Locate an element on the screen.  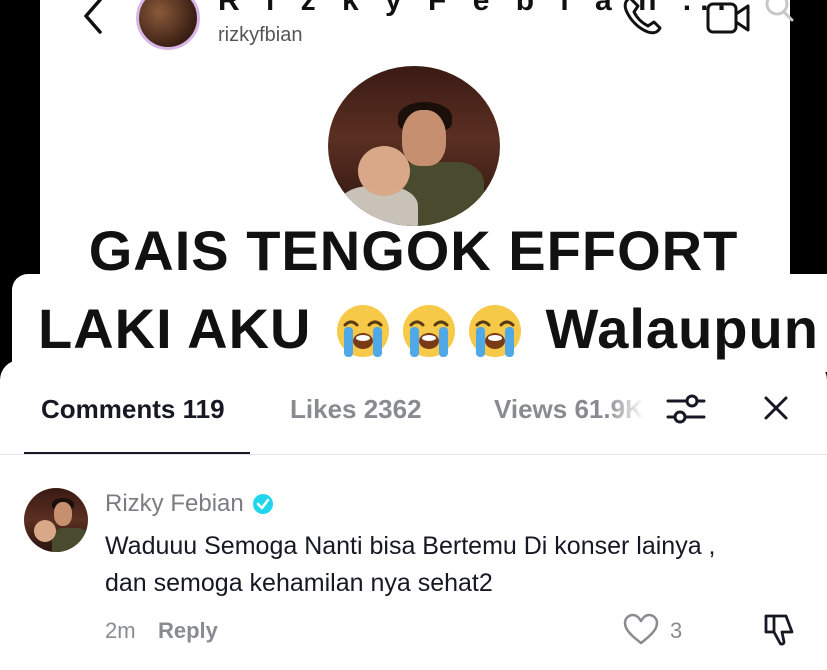
phone-icon is located at coordinates (642, 17).